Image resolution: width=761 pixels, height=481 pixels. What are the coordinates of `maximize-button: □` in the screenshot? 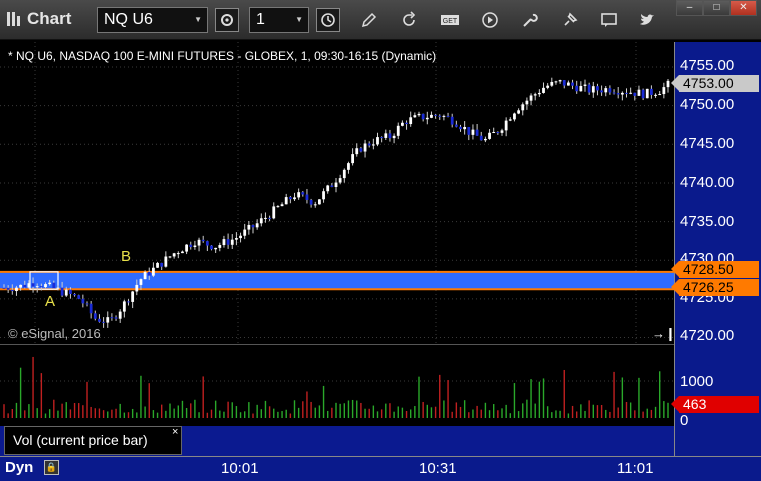 It's located at (716, 8).